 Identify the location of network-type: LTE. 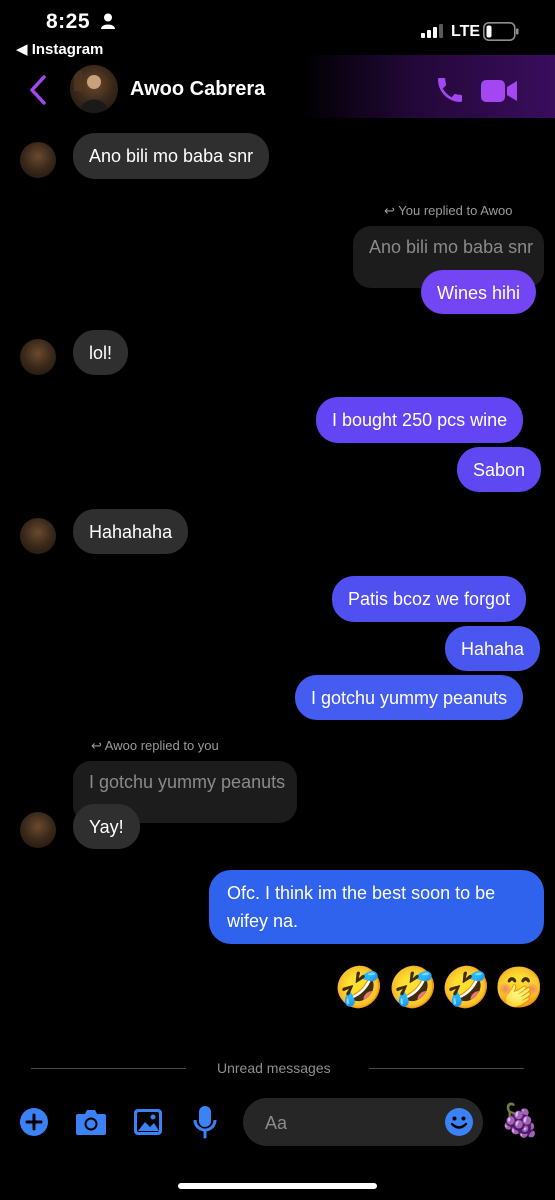
(466, 31).